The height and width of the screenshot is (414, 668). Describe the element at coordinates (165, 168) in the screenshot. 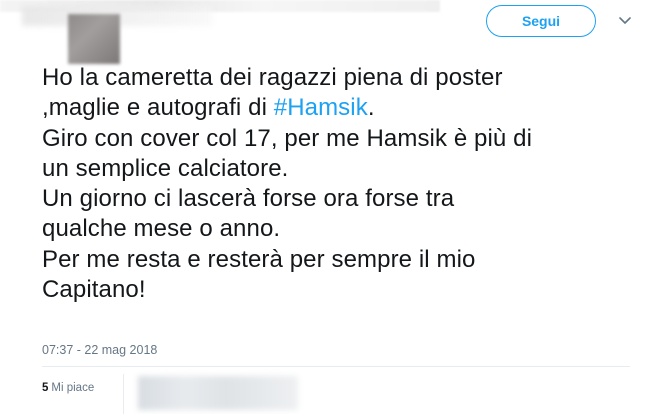

I see `tweet-line: un semplice calciatore.` at that location.